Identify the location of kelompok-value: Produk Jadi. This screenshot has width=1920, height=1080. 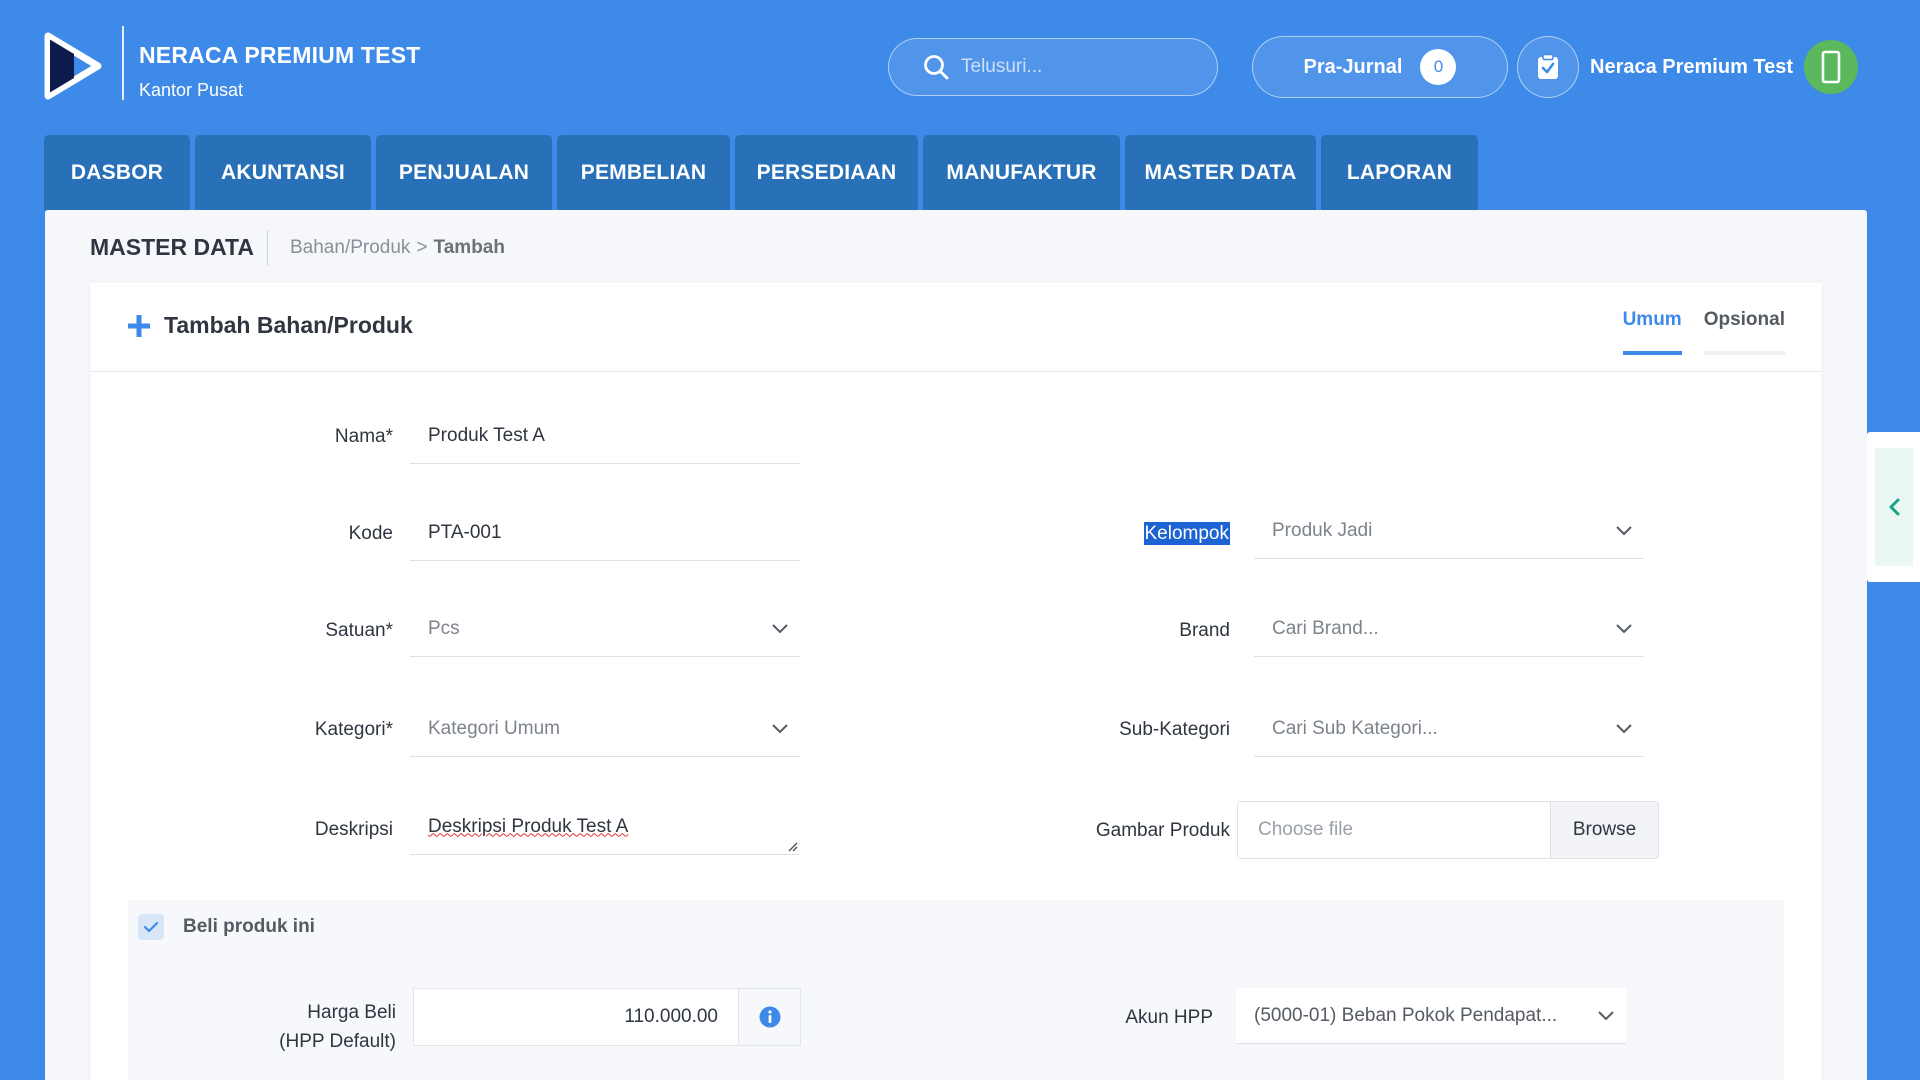
(1322, 530).